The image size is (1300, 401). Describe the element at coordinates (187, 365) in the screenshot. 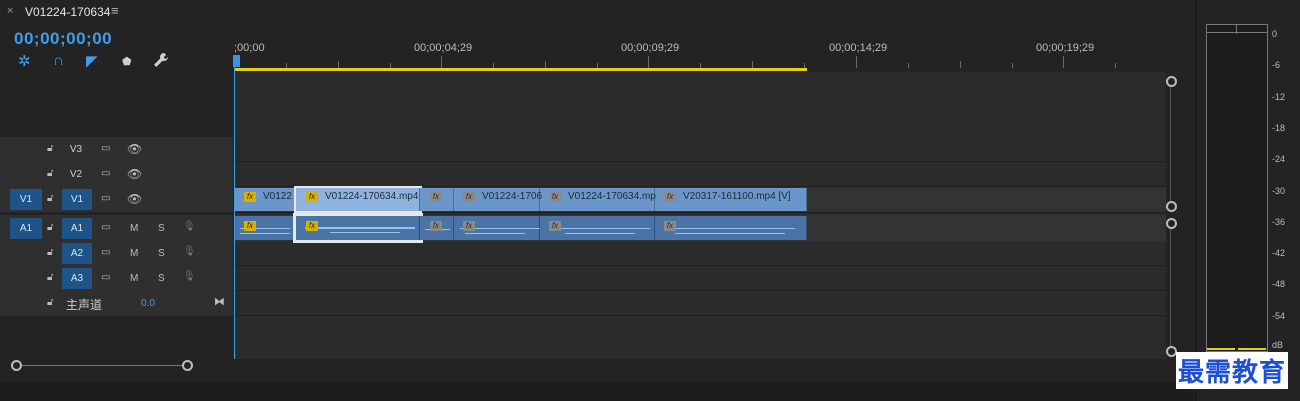

I see `zoom-handle-right` at that location.